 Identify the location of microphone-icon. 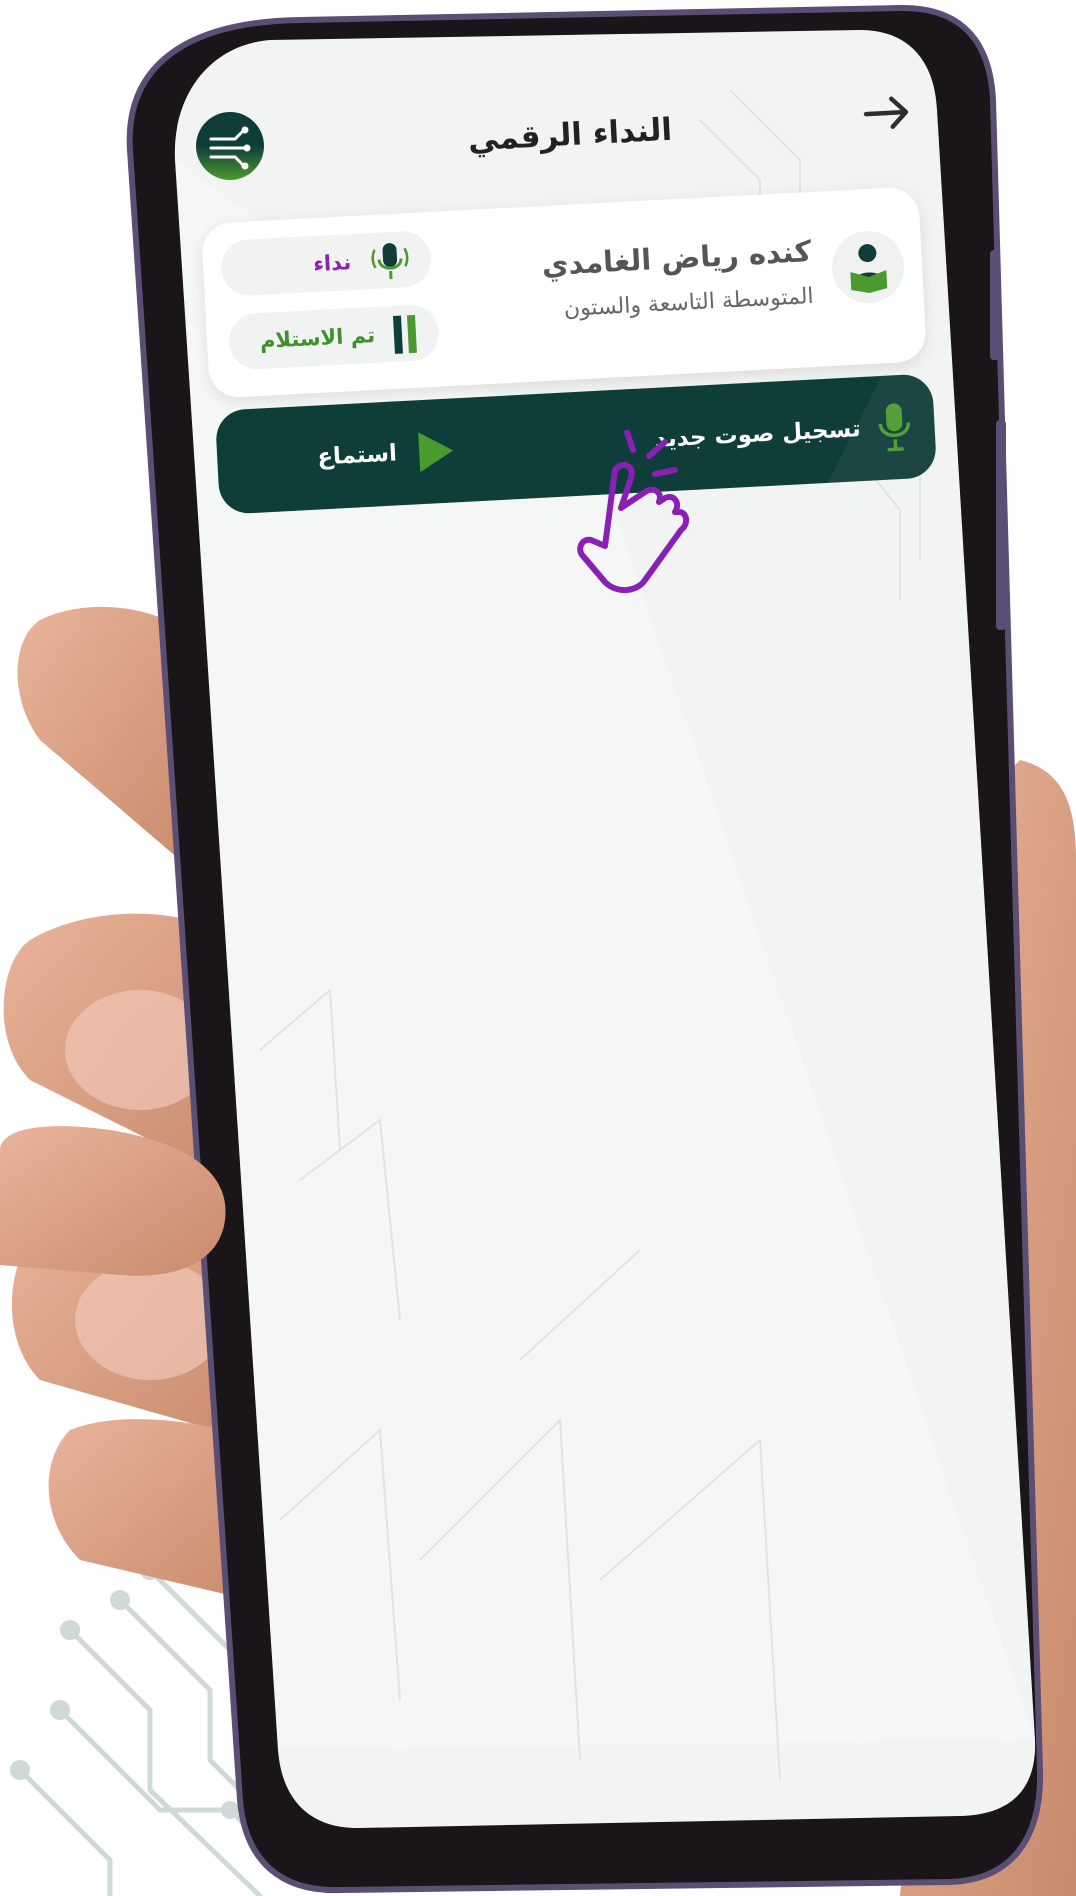
(894, 427).